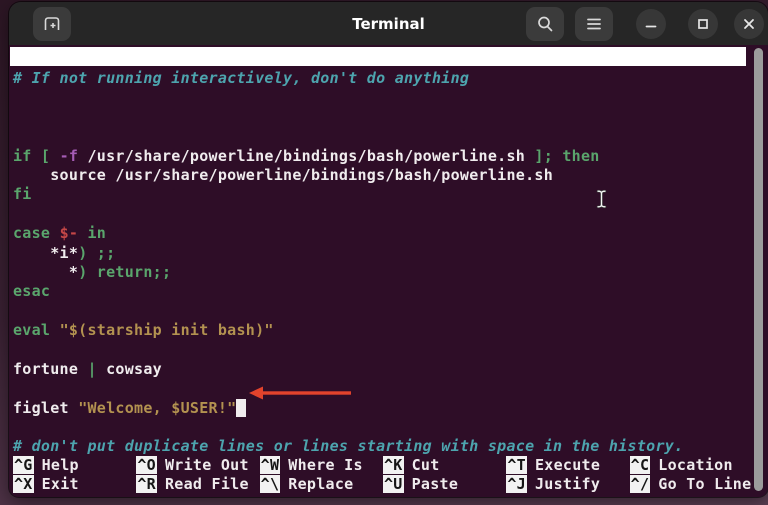 This screenshot has height=505, width=768. I want to click on shortcut-label: Replace, so click(321, 484).